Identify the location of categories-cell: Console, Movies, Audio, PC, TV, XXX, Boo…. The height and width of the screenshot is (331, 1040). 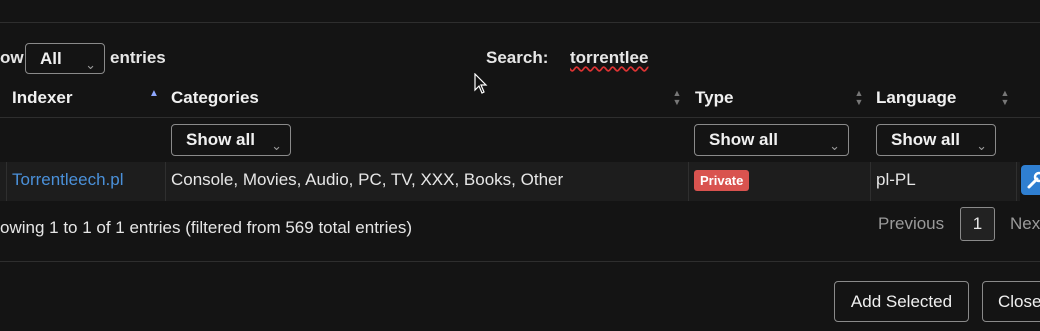
(367, 179).